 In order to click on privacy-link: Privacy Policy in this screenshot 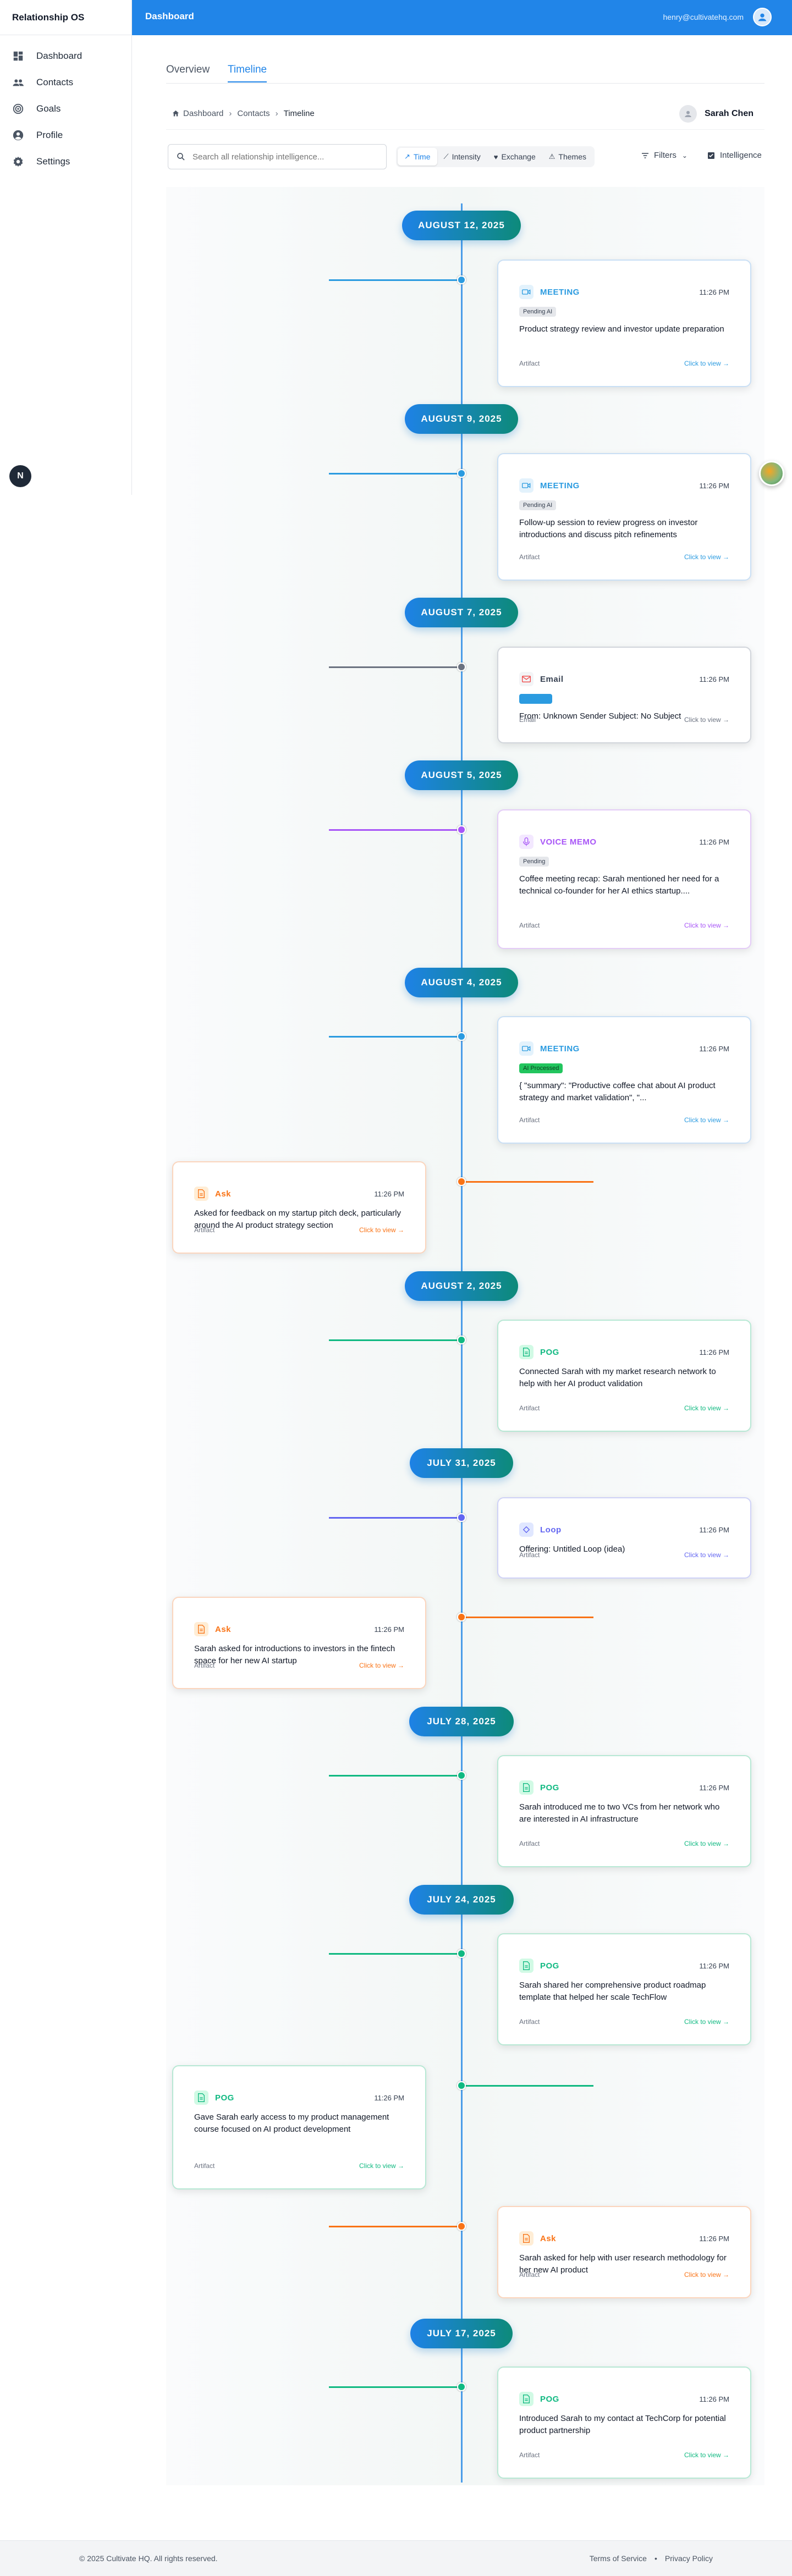, I will do `click(689, 2558)`.